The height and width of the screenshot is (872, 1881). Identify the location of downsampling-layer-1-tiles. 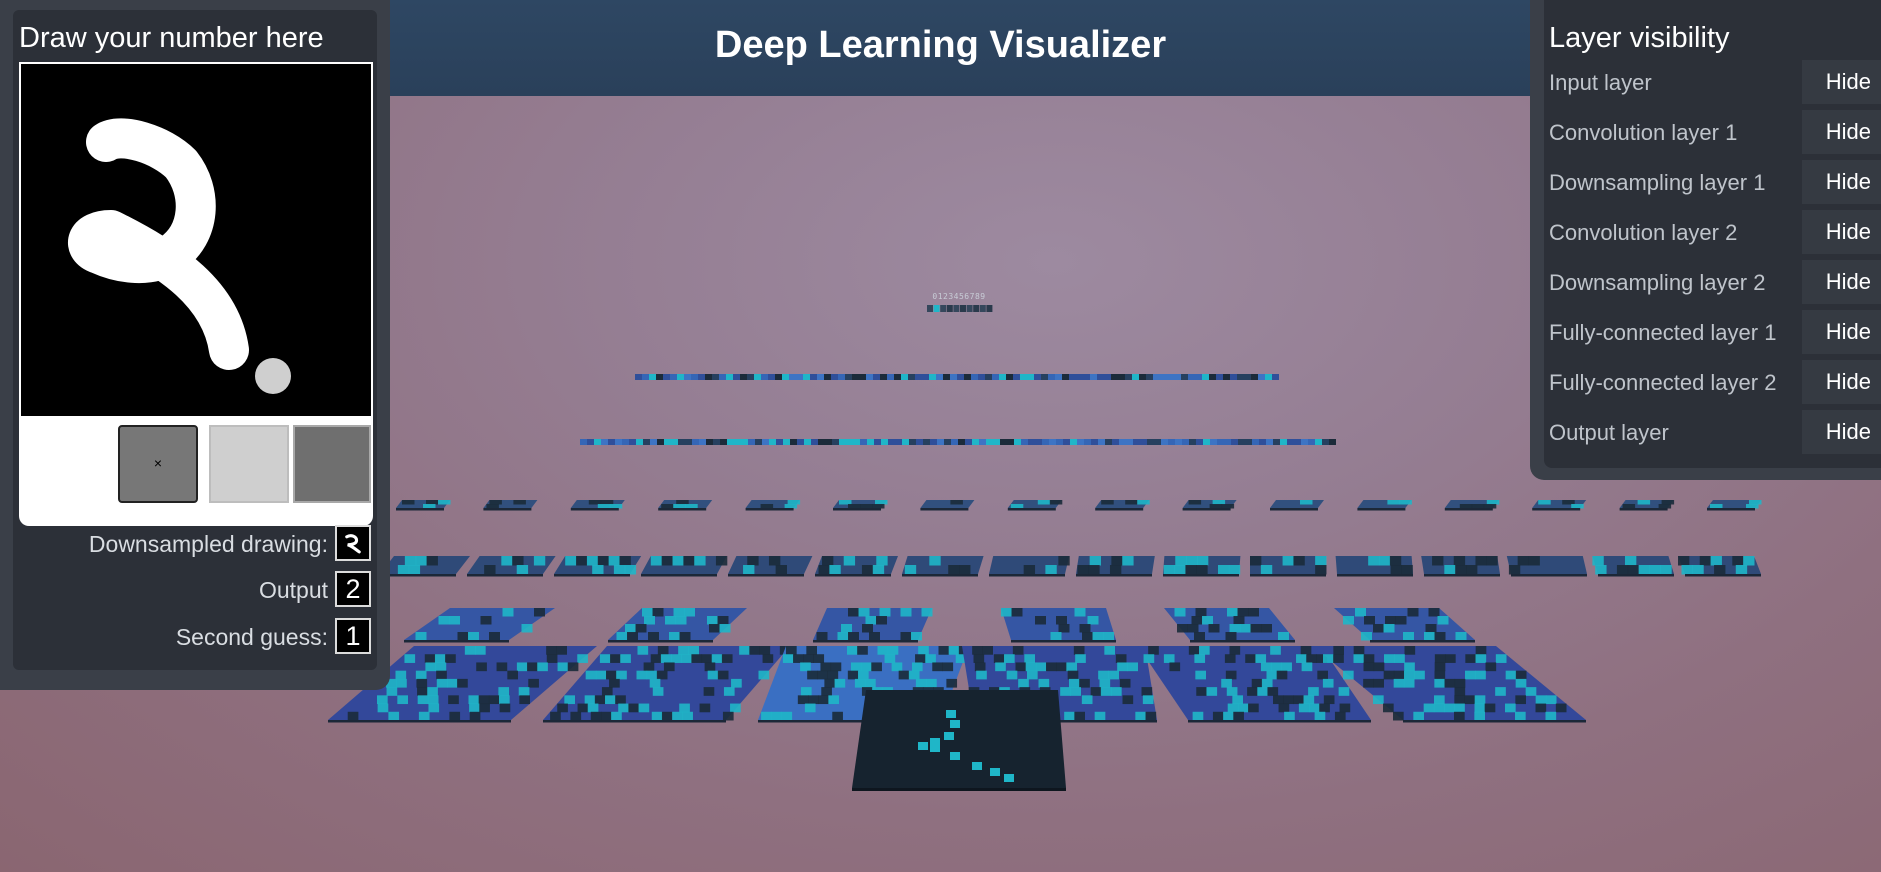
(939, 625).